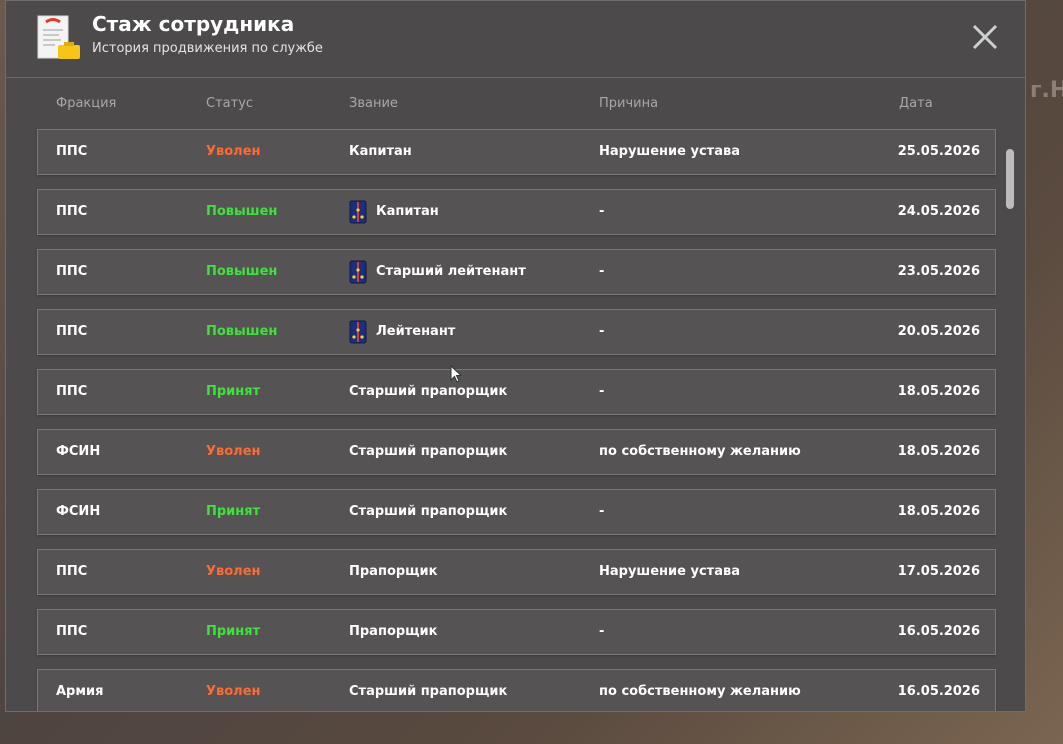  Describe the element at coordinates (1010, 179) in the screenshot. I see `scrollbar-thumb` at that location.